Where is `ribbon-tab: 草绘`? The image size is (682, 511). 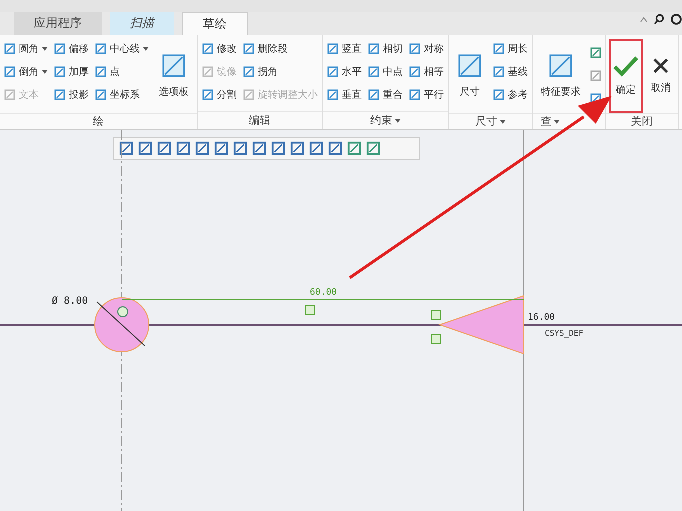
ribbon-tab: 草绘 is located at coordinates (215, 23).